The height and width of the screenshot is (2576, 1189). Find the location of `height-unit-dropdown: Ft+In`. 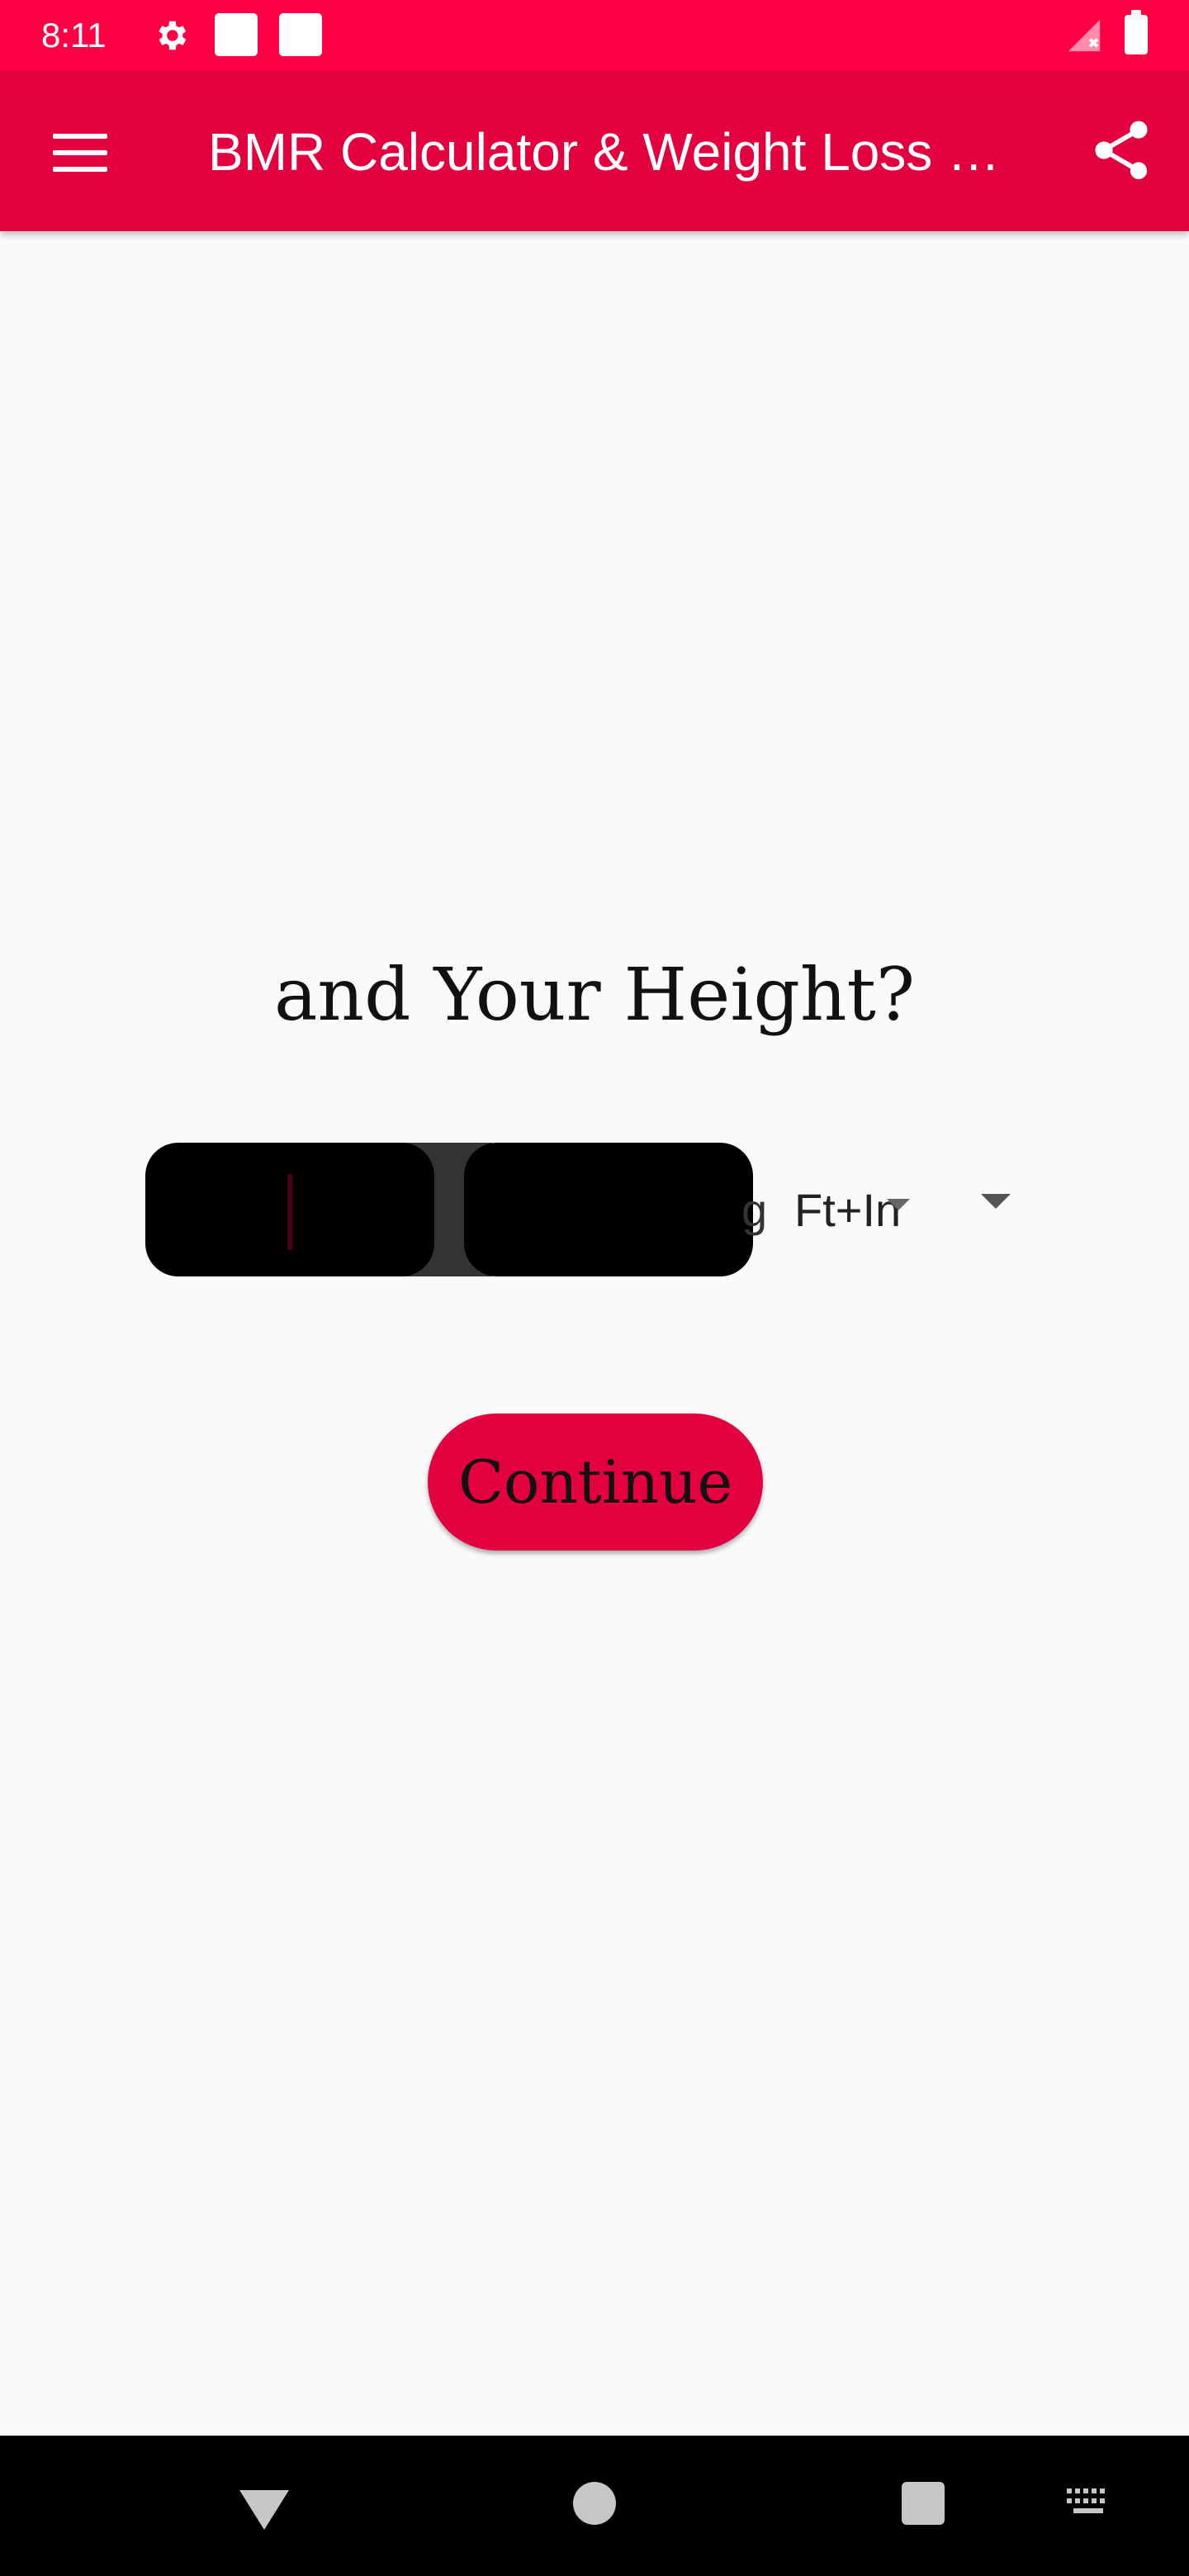

height-unit-dropdown: Ft+In is located at coordinates (980, 1211).